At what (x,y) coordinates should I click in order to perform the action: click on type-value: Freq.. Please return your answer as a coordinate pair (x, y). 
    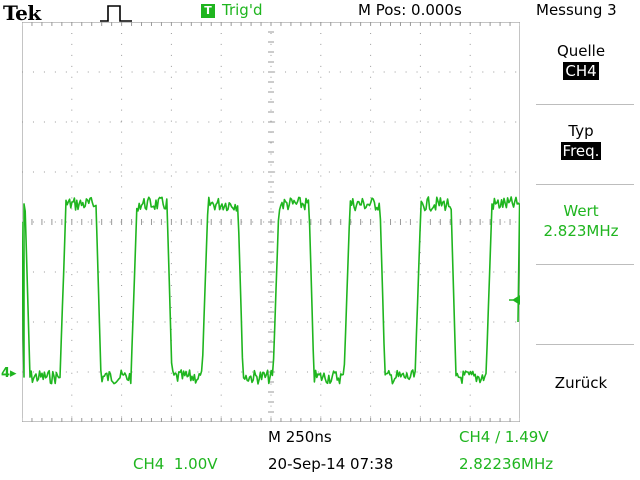
    Looking at the image, I should click on (581, 151).